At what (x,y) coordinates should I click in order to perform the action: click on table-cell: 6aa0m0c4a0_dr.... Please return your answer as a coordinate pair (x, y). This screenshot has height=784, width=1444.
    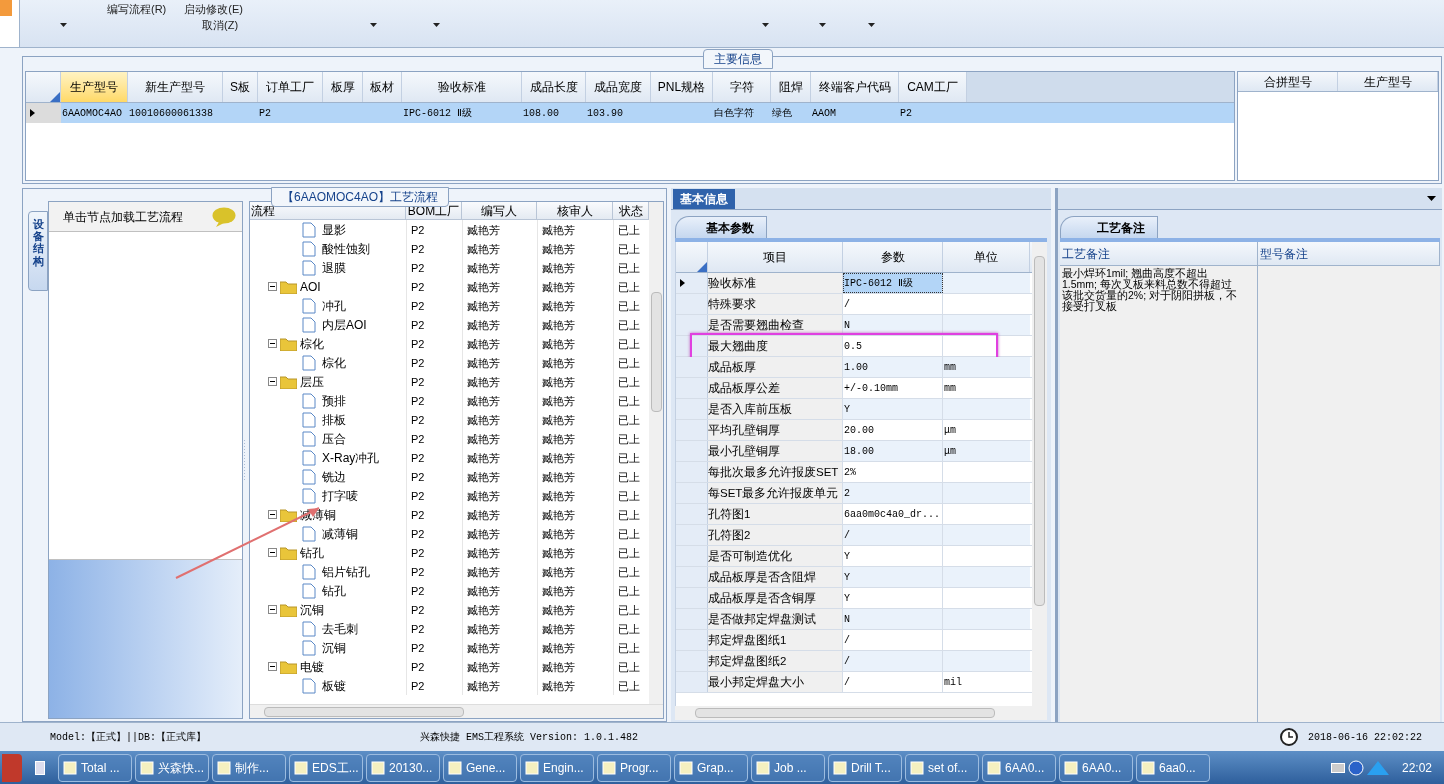
    Looking at the image, I should click on (893, 514).